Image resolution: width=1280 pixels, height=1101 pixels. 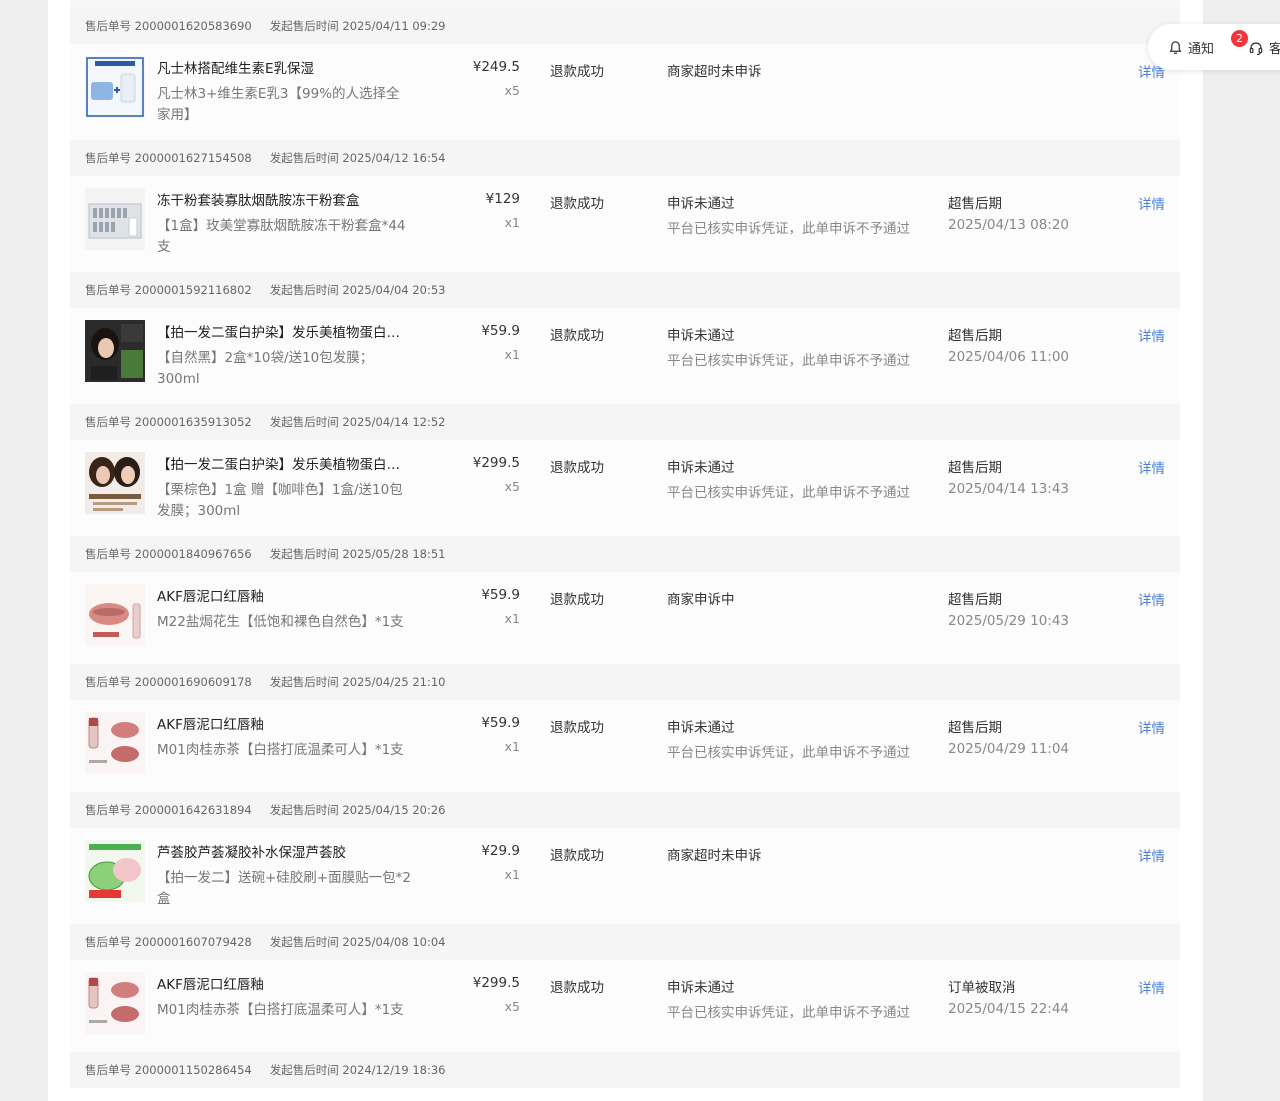 What do you see at coordinates (701, 600) in the screenshot?
I see `appeal-status: 商家申诉中` at bounding box center [701, 600].